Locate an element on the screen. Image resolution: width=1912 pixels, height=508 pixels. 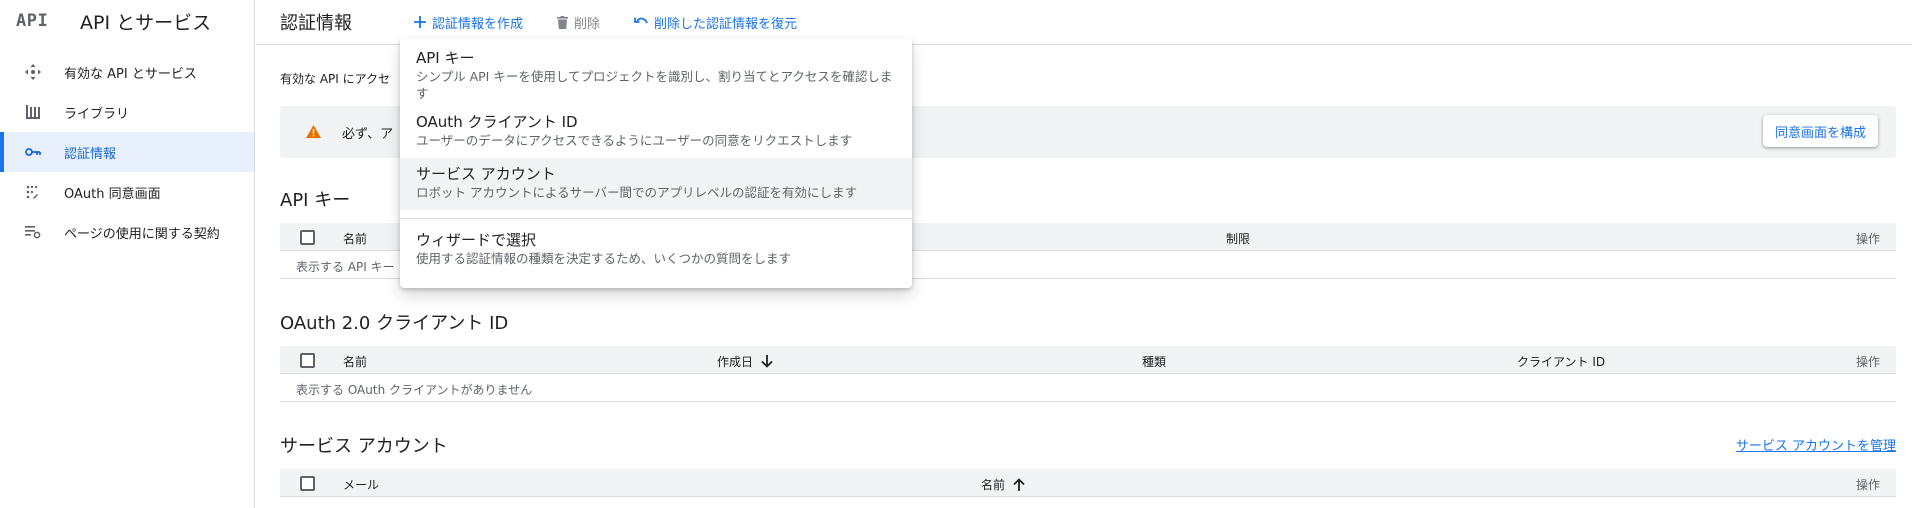
sidebar-item-label: ライブラリ is located at coordinates (97, 114).